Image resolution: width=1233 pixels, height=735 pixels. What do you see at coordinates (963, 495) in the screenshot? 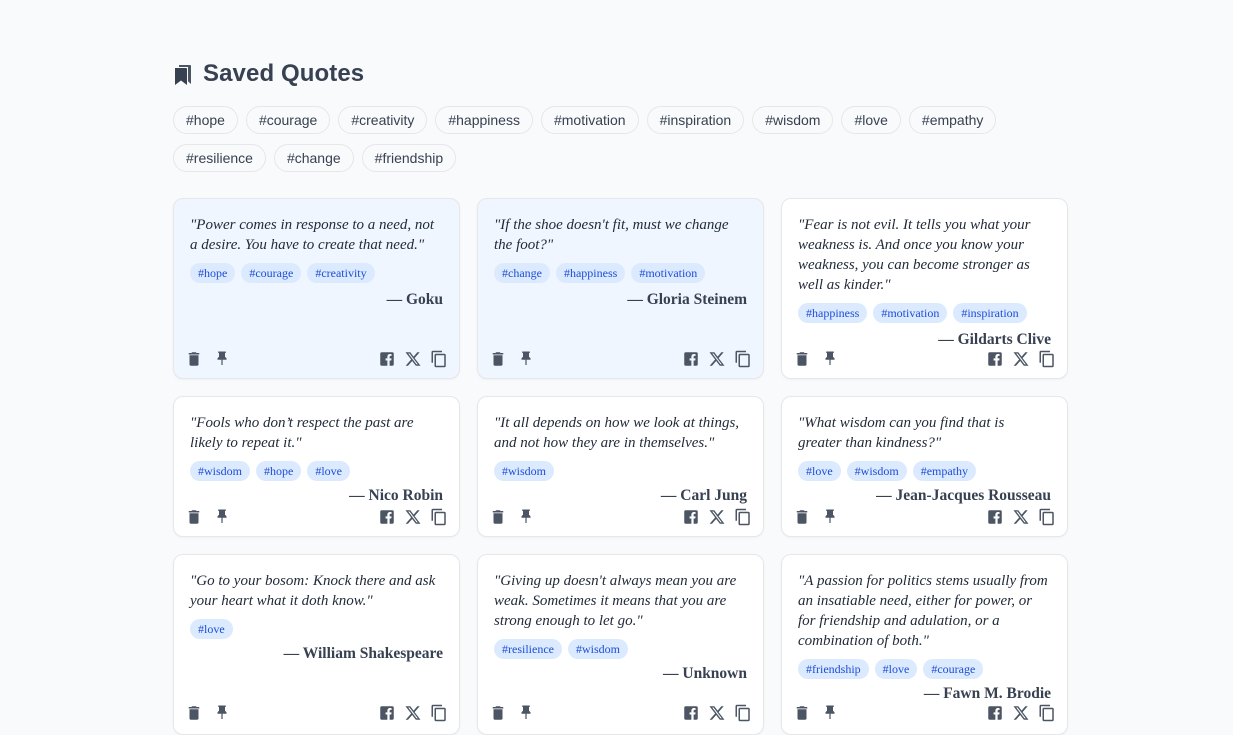
I see `quote-author: — Jean-Jacques Rousseau` at bounding box center [963, 495].